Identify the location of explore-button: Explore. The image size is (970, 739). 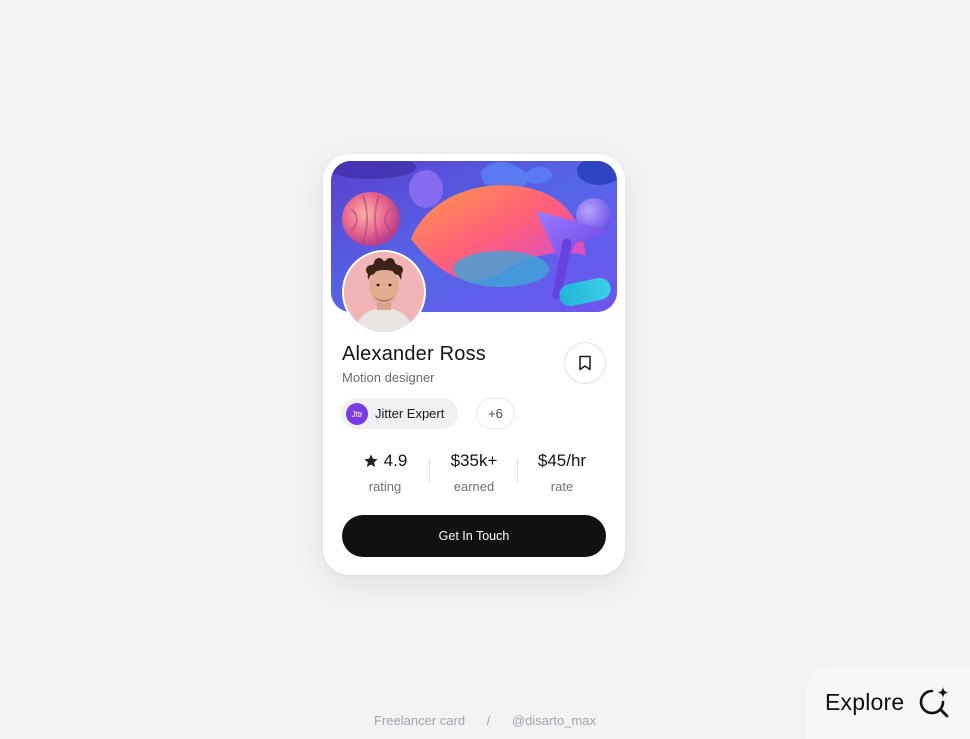
(888, 702).